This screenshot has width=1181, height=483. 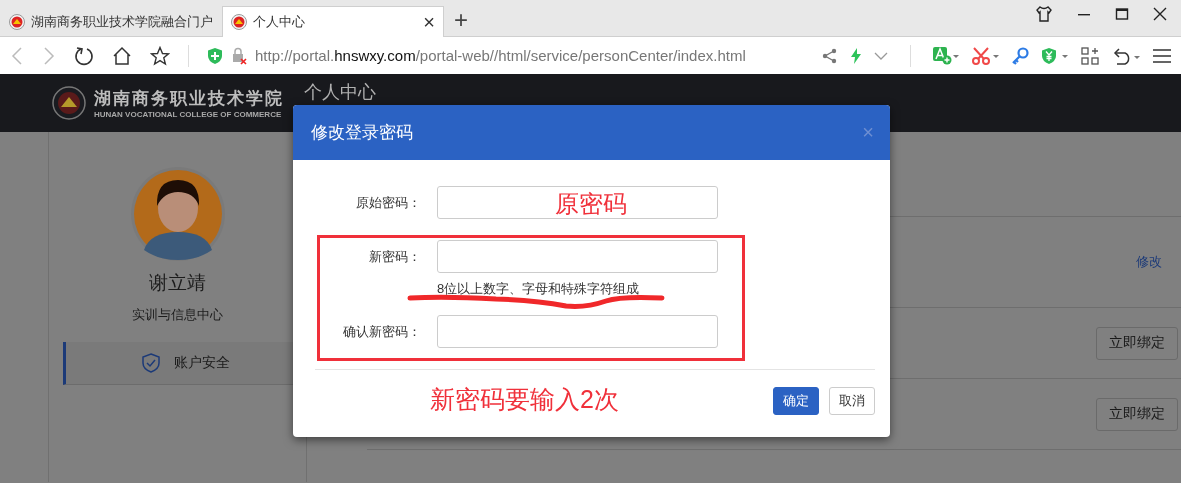 I want to click on yuan-shield-icon, so click(x=1055, y=55).